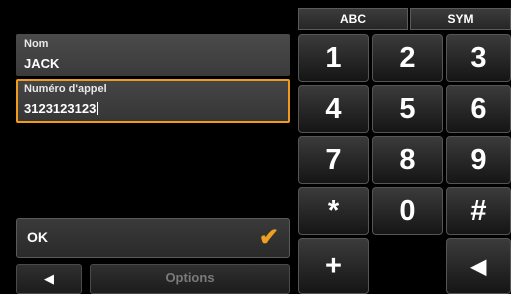  Describe the element at coordinates (333, 211) in the screenshot. I see `key-star: *` at that location.